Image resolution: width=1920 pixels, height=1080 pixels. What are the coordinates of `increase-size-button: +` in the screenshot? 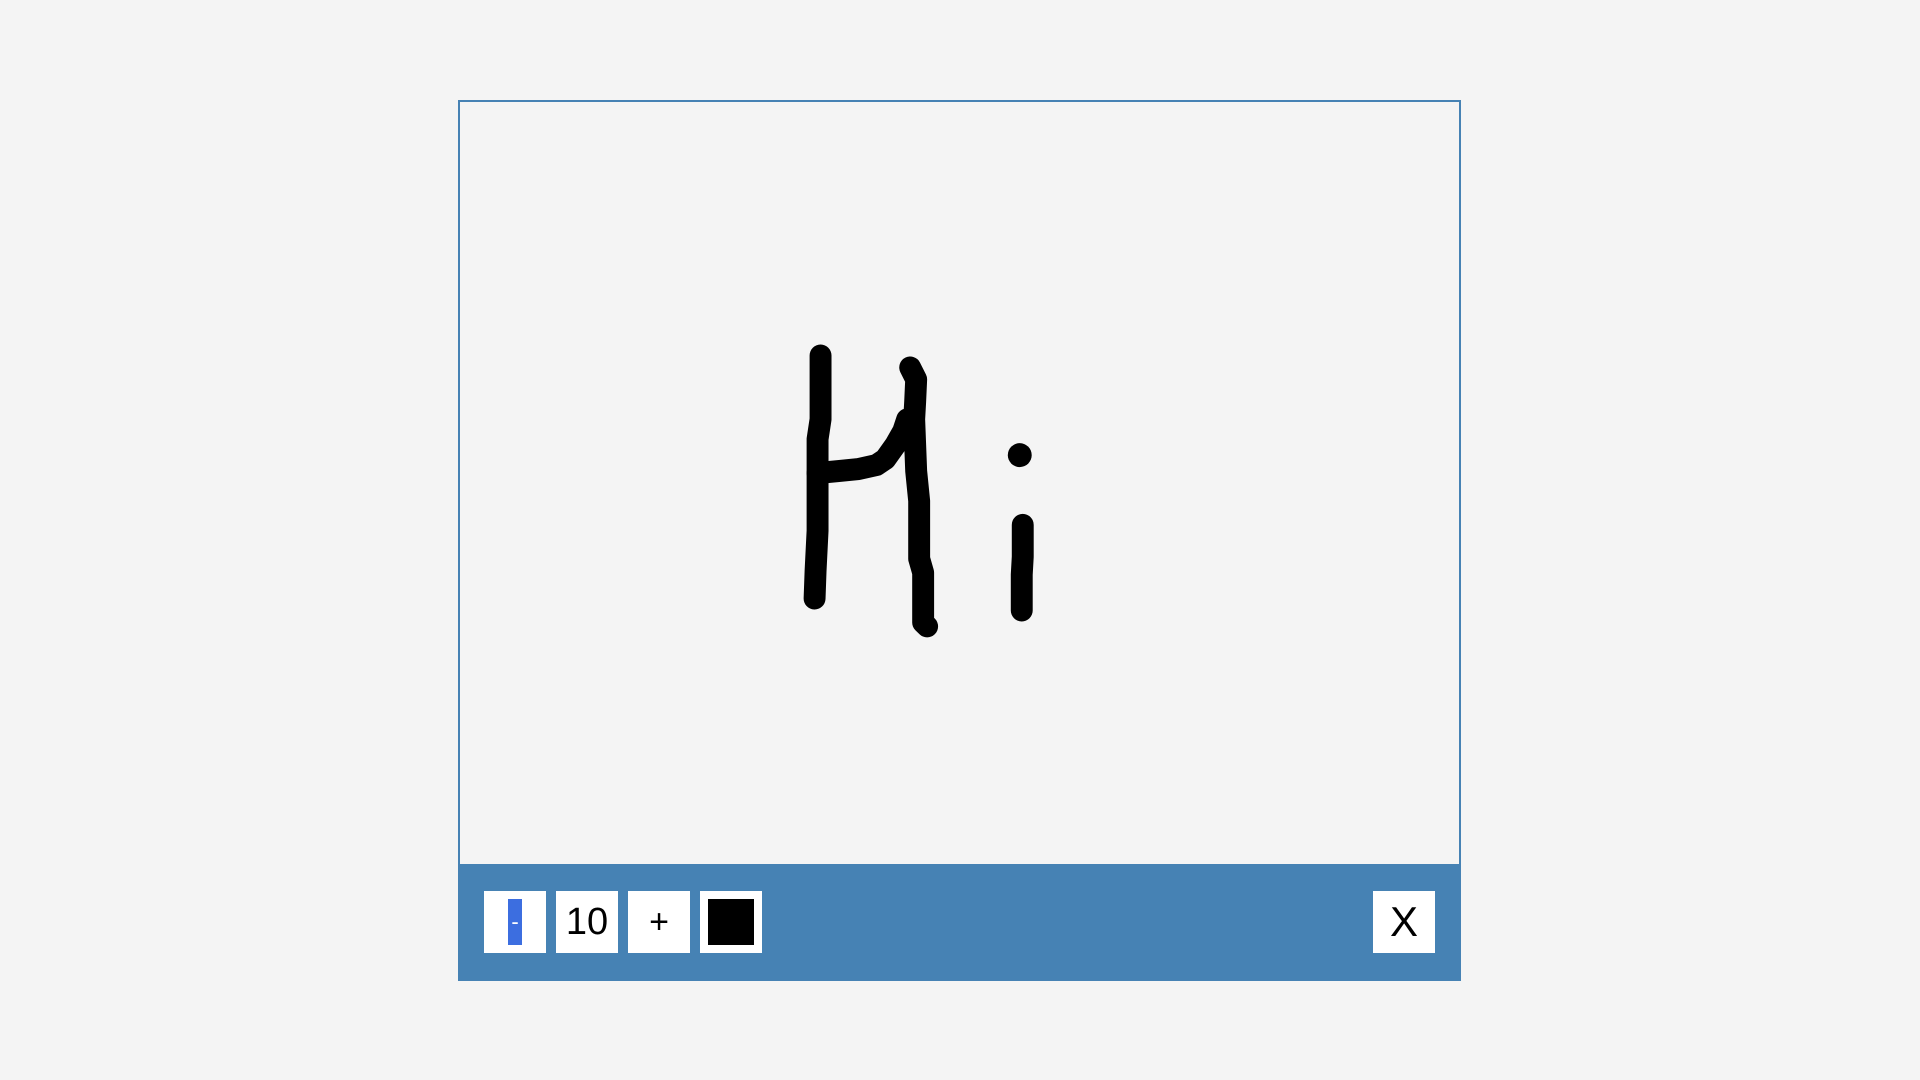 It's located at (659, 922).